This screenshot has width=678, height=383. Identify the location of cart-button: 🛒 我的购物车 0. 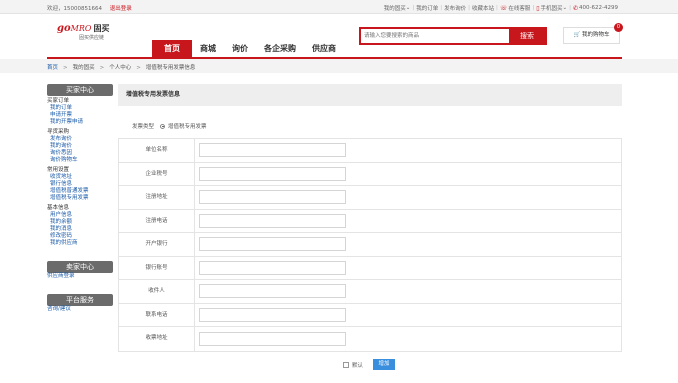
(593, 33).